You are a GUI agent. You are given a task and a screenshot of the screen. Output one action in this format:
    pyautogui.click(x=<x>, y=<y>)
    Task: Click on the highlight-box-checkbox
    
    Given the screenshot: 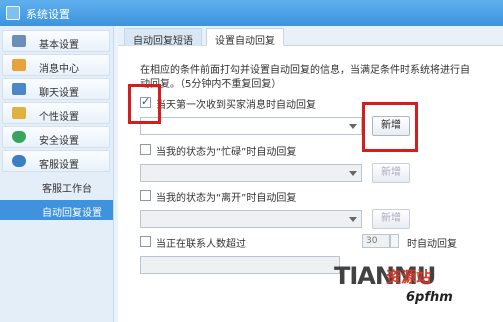 What is the action you would take?
    pyautogui.click(x=144, y=104)
    